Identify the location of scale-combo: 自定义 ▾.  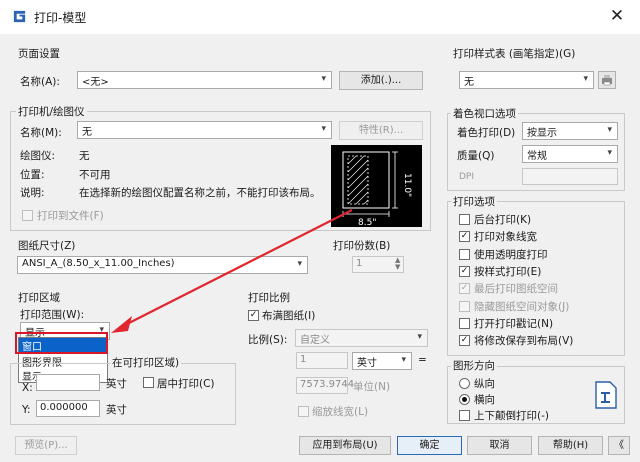
(361, 338).